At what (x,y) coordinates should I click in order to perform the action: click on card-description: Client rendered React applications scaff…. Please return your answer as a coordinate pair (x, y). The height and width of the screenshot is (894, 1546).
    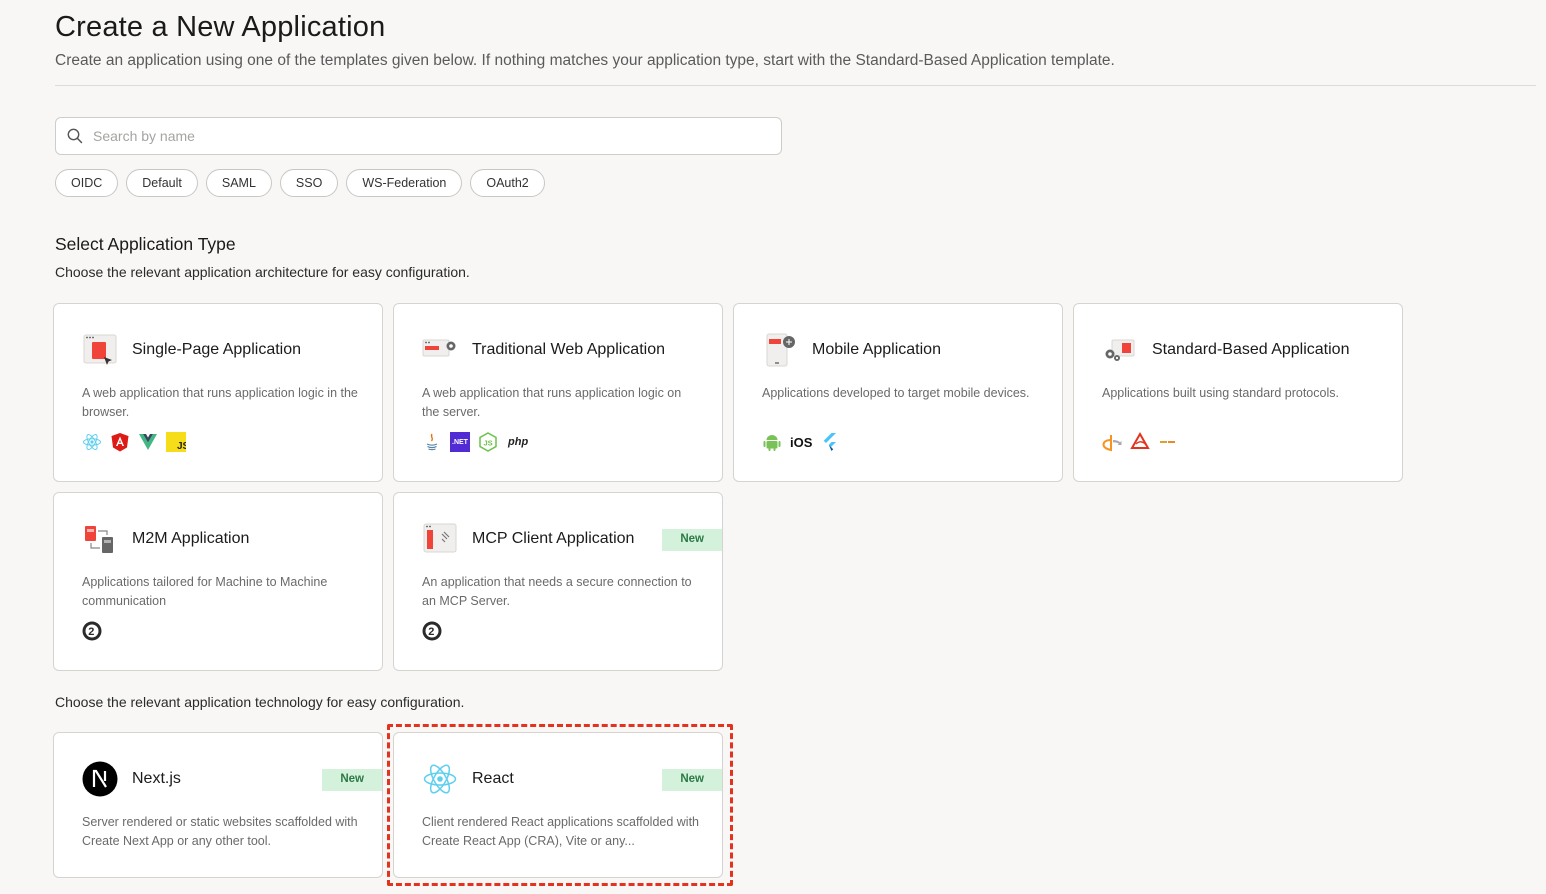
    Looking at the image, I should click on (561, 831).